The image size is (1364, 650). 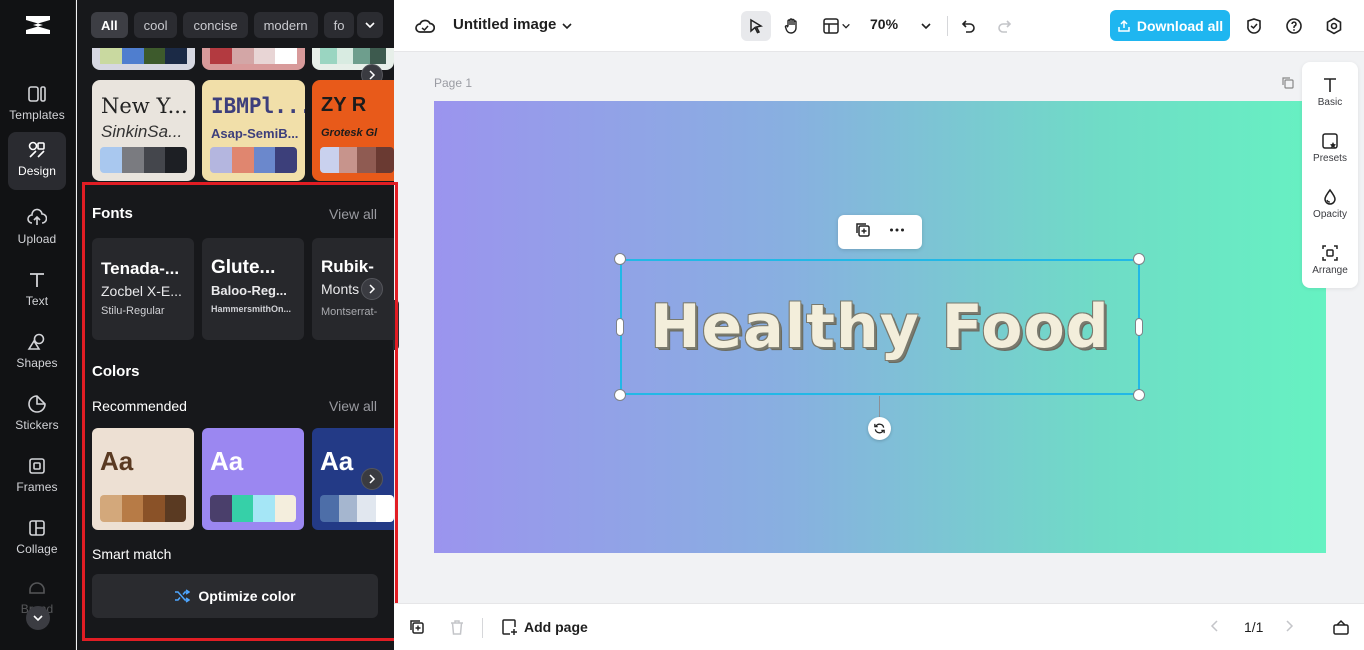 What do you see at coordinates (567, 26) in the screenshot?
I see `title-dropdown-button` at bounding box center [567, 26].